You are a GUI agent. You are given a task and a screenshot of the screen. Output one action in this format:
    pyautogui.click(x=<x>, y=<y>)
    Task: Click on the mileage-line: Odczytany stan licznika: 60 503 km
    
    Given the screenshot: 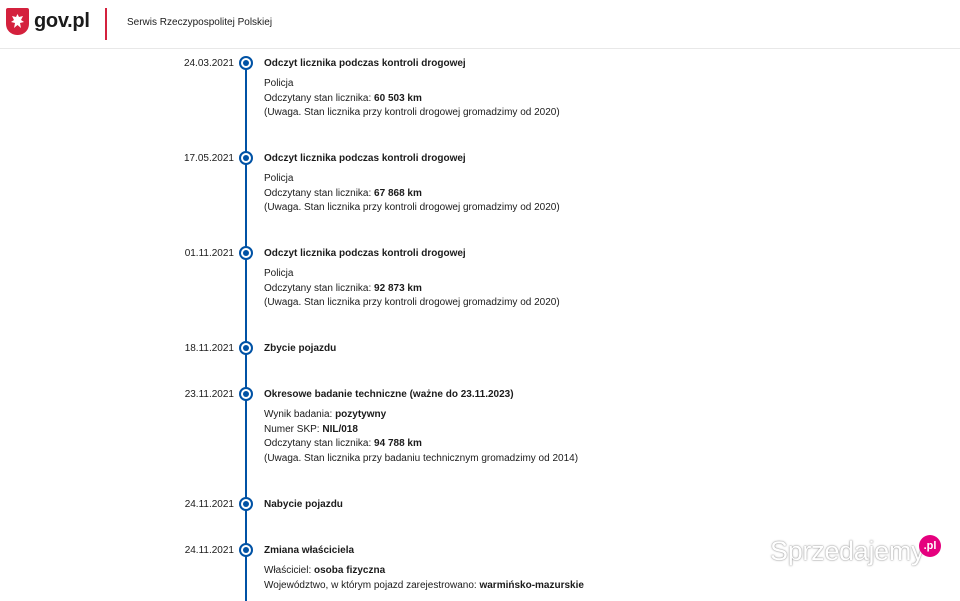 What is the action you would take?
    pyautogui.click(x=412, y=99)
    